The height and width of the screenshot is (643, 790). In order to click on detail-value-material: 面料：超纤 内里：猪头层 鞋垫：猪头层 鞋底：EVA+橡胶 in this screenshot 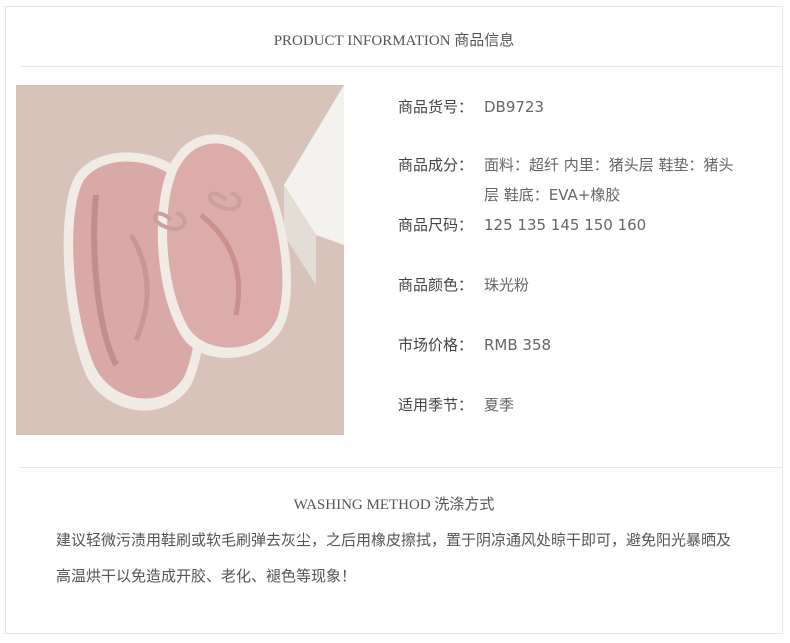, I will do `click(609, 180)`.